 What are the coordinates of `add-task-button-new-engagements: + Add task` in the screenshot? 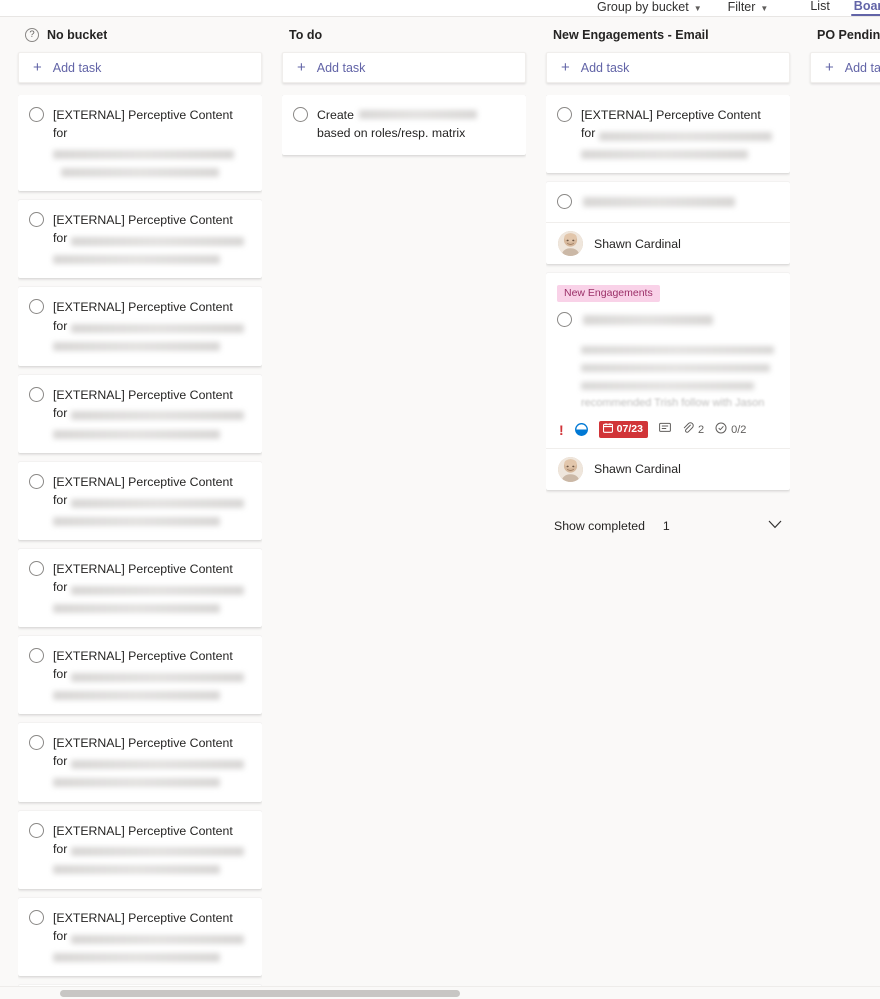 It's located at (668, 67).